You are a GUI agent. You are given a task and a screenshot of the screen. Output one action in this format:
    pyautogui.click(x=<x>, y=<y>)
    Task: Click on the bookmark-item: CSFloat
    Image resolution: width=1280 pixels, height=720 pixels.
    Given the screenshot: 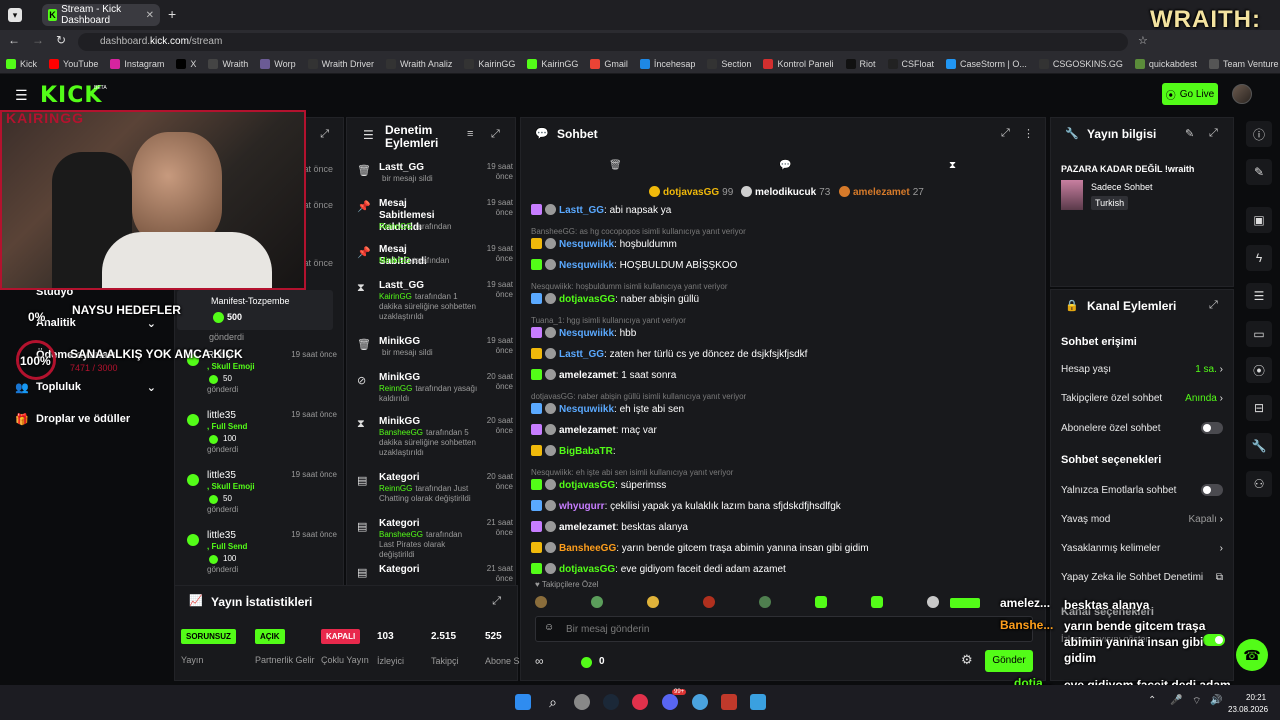 What is the action you would take?
    pyautogui.click(x=911, y=63)
    